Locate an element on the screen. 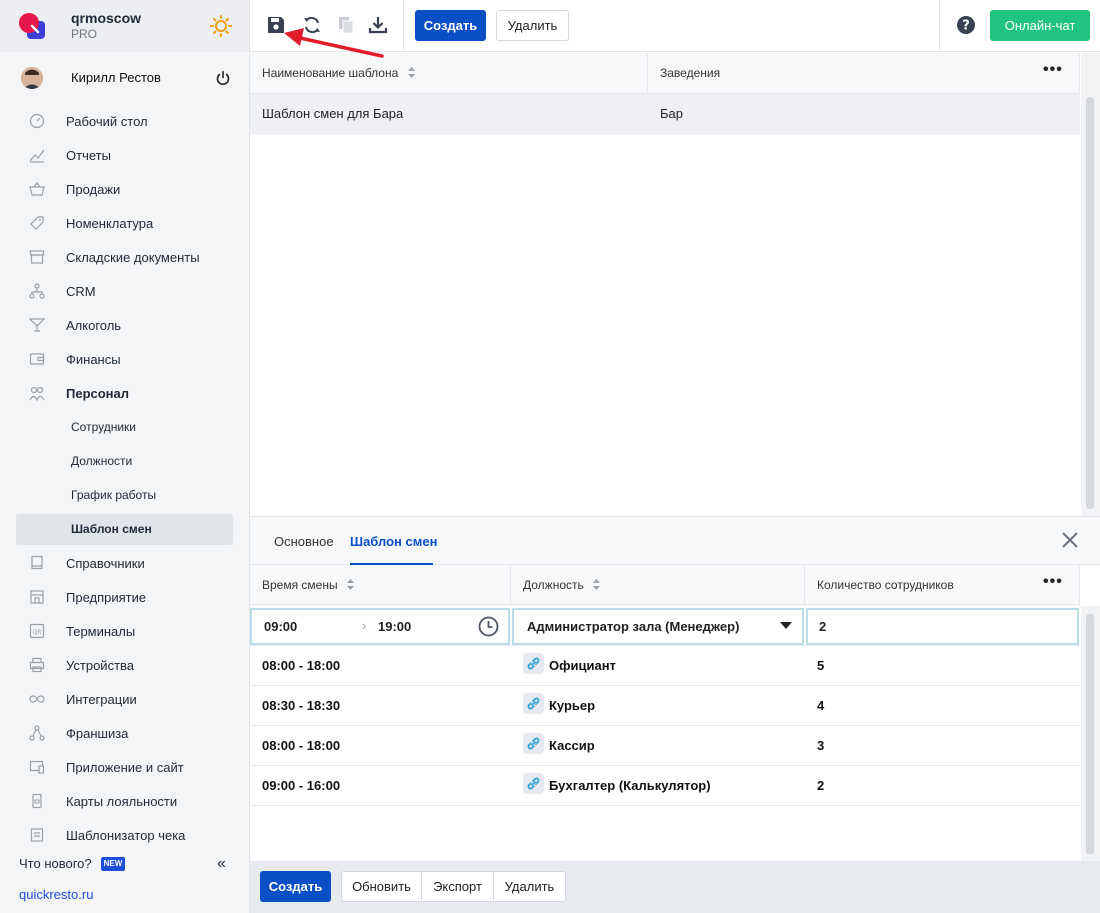  export-button: Экспорт is located at coordinates (457, 886).